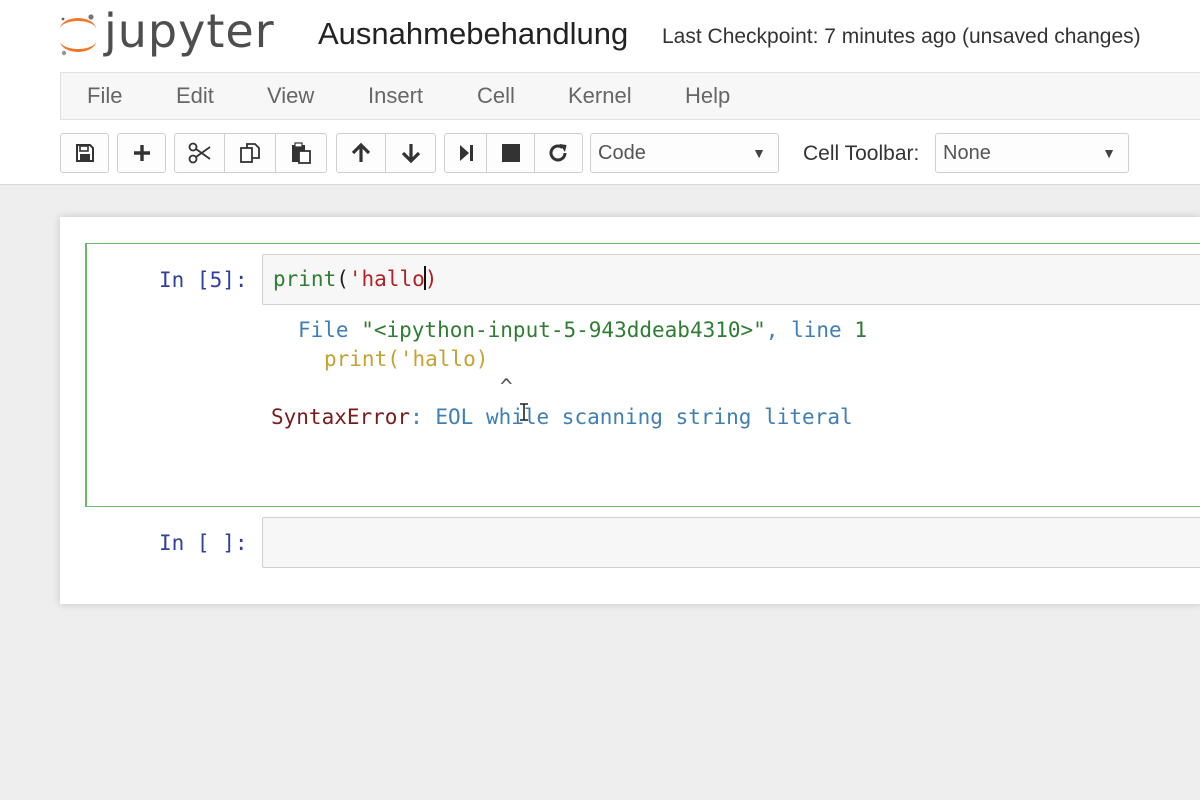 This screenshot has height=800, width=1200. What do you see at coordinates (416, 417) in the screenshot?
I see `error-colon: :` at bounding box center [416, 417].